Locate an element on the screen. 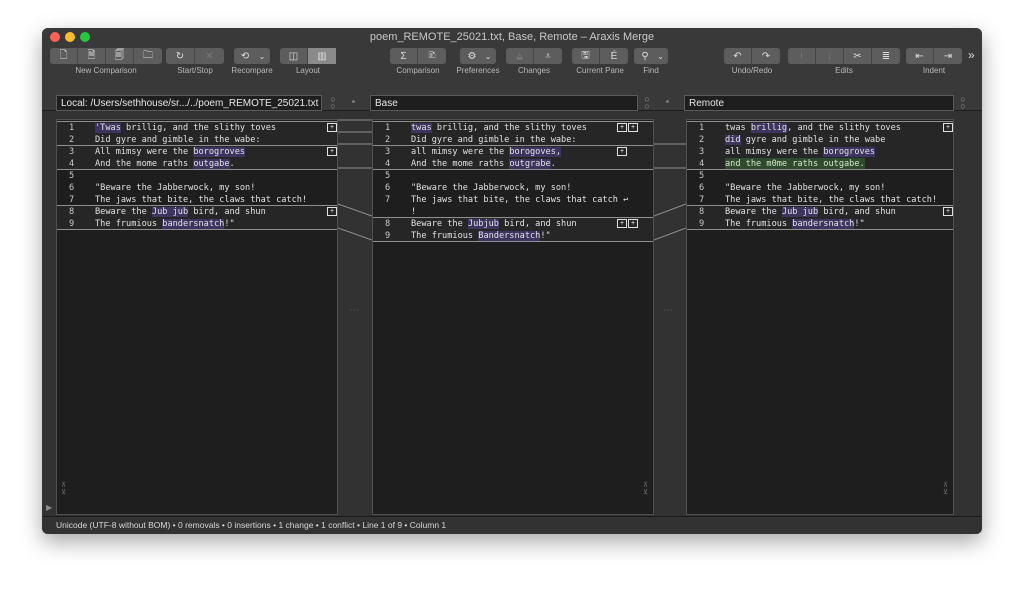 The width and height of the screenshot is (1024, 590). remote-pane-menu-icon: ○ ○ is located at coordinates (963, 103).